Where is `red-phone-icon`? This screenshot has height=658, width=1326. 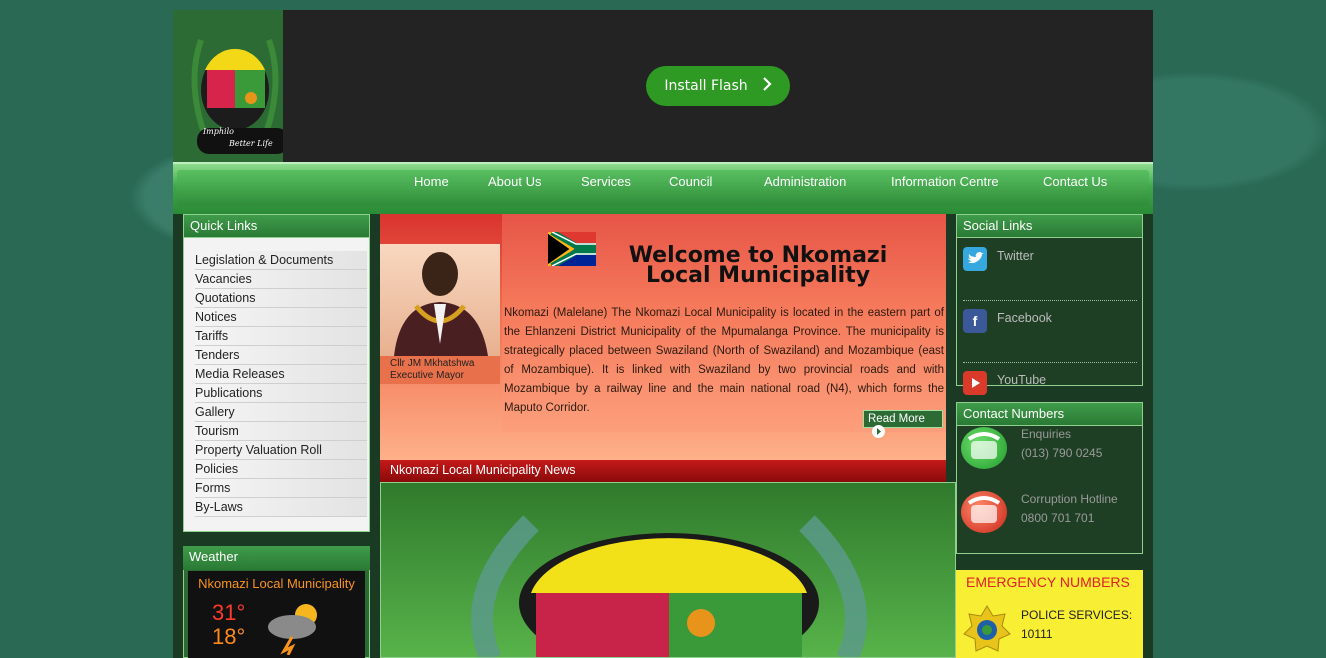
red-phone-icon is located at coordinates (984, 512).